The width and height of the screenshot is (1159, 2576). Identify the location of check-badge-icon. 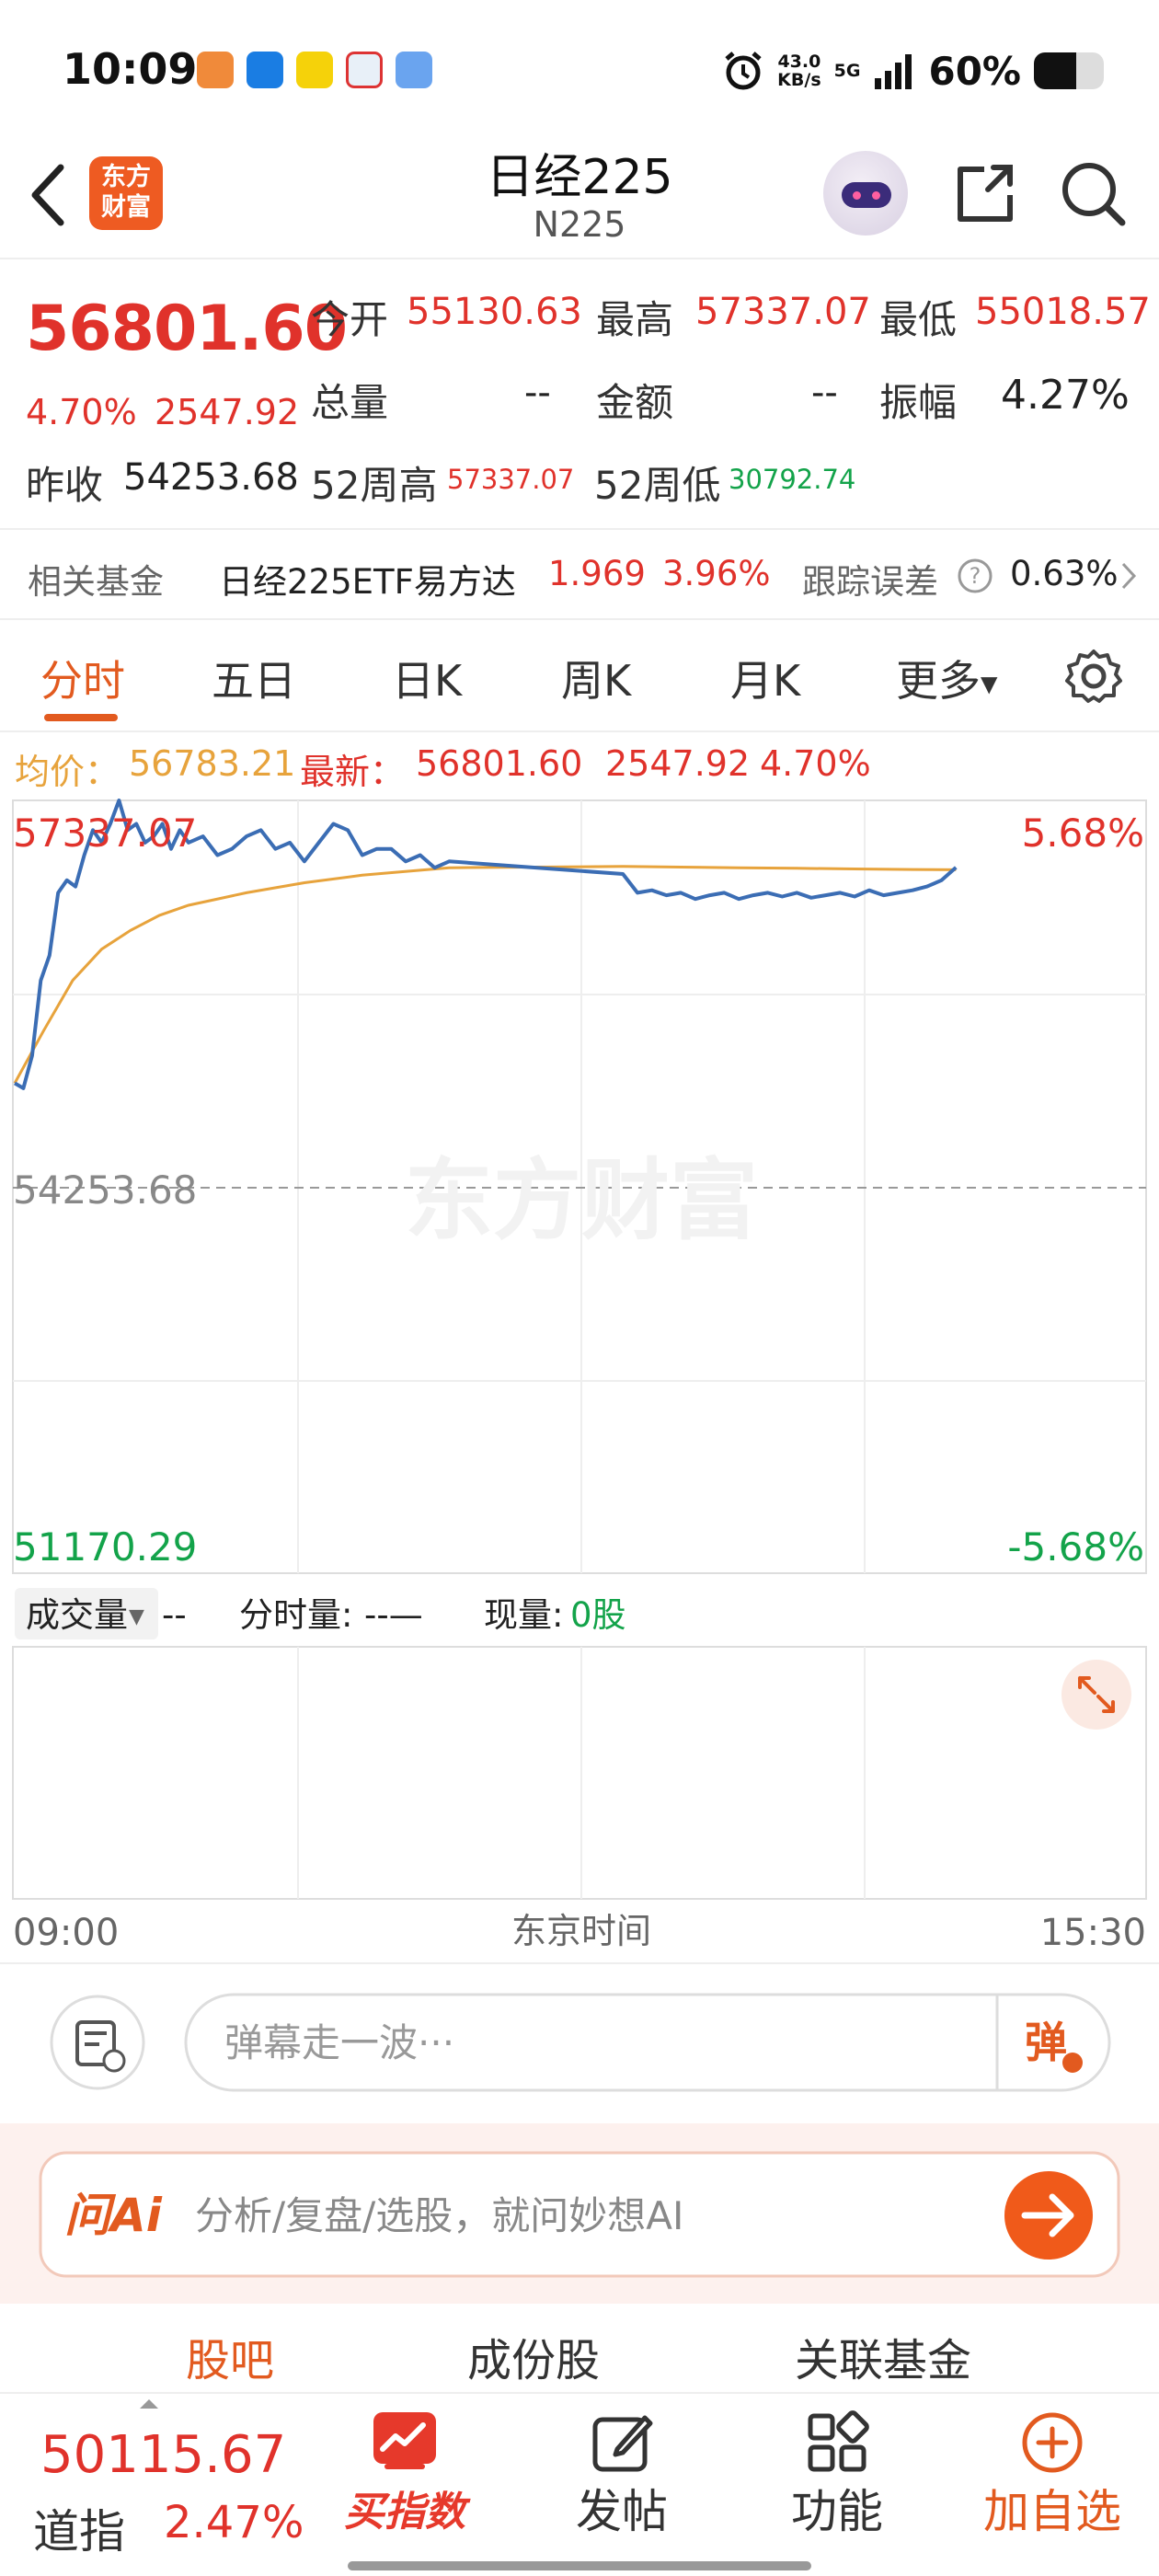
(1072, 2063).